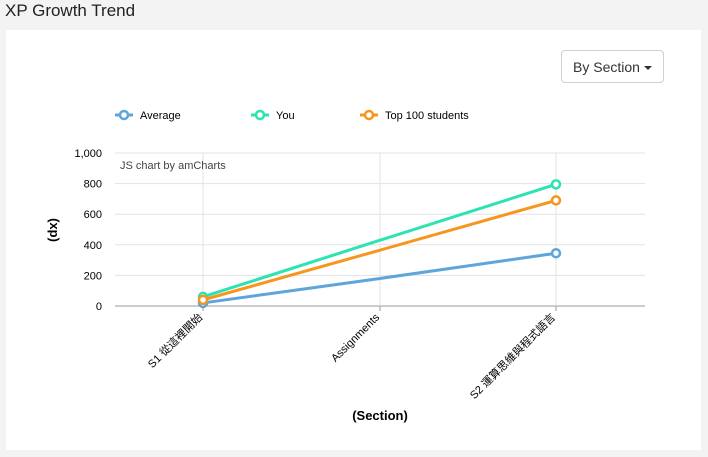  Describe the element at coordinates (355, 337) in the screenshot. I see `x-tick-label: Assignments` at that location.